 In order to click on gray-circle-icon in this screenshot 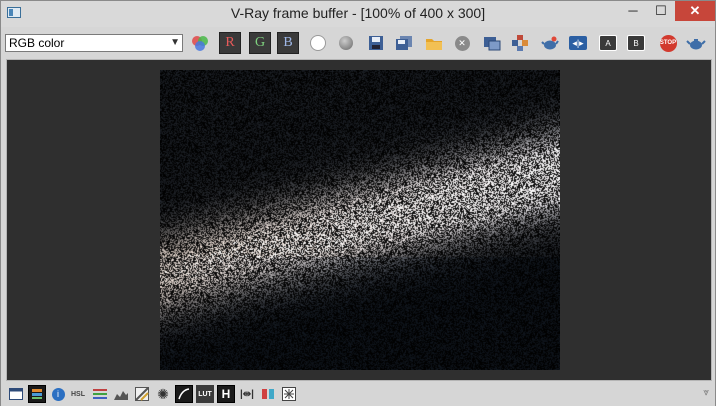, I will do `click(346, 43)`.